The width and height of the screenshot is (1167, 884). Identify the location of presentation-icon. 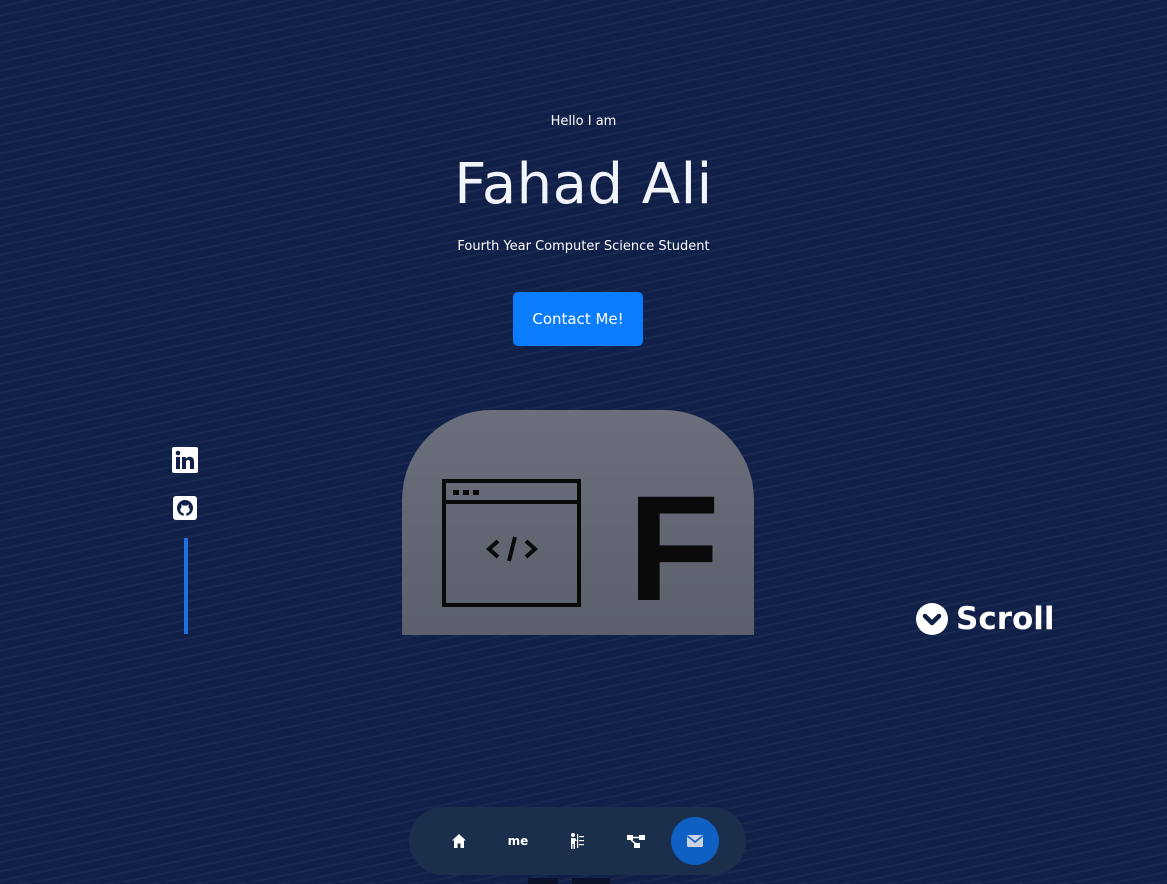
(577, 841).